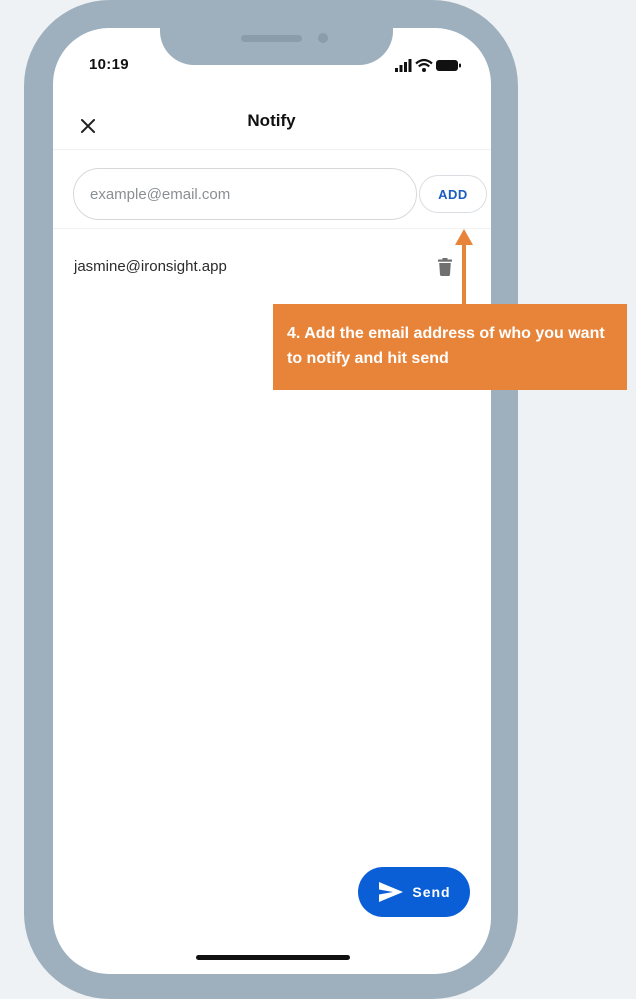 The width and height of the screenshot is (636, 999). What do you see at coordinates (150, 266) in the screenshot?
I see `recipient-email: jasmine@ironsight.app` at bounding box center [150, 266].